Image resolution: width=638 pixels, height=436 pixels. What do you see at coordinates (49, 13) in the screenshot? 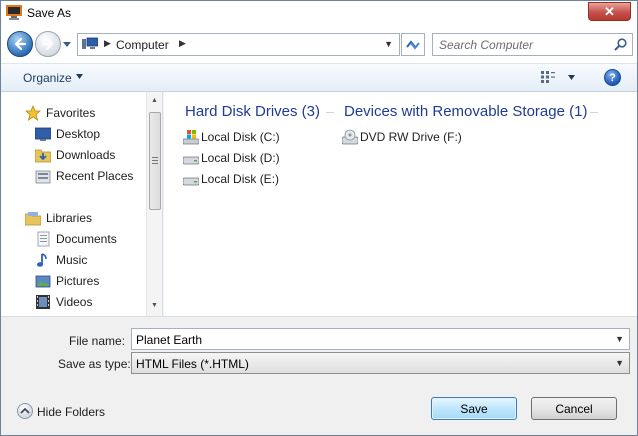
I see `window-title: Save As` at bounding box center [49, 13].